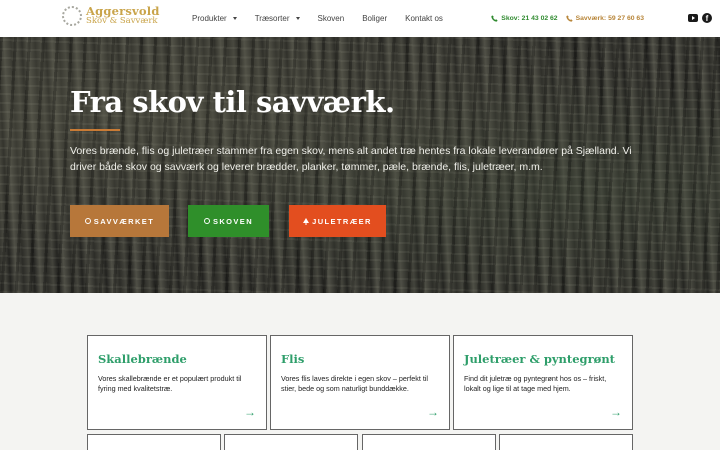 The image size is (720, 450). What do you see at coordinates (539, 359) in the screenshot?
I see `card-title: Juletræer & pyntegrønt` at bounding box center [539, 359].